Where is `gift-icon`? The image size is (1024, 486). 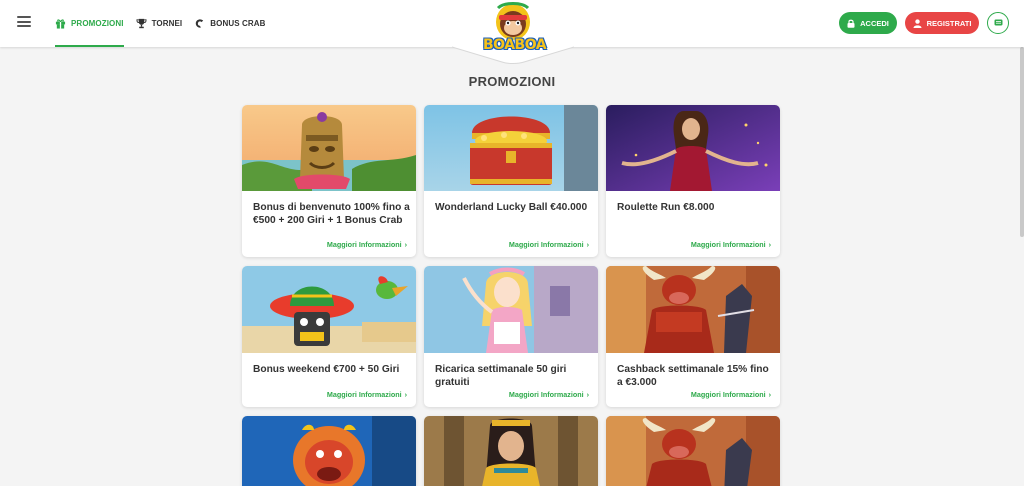 gift-icon is located at coordinates (60, 24).